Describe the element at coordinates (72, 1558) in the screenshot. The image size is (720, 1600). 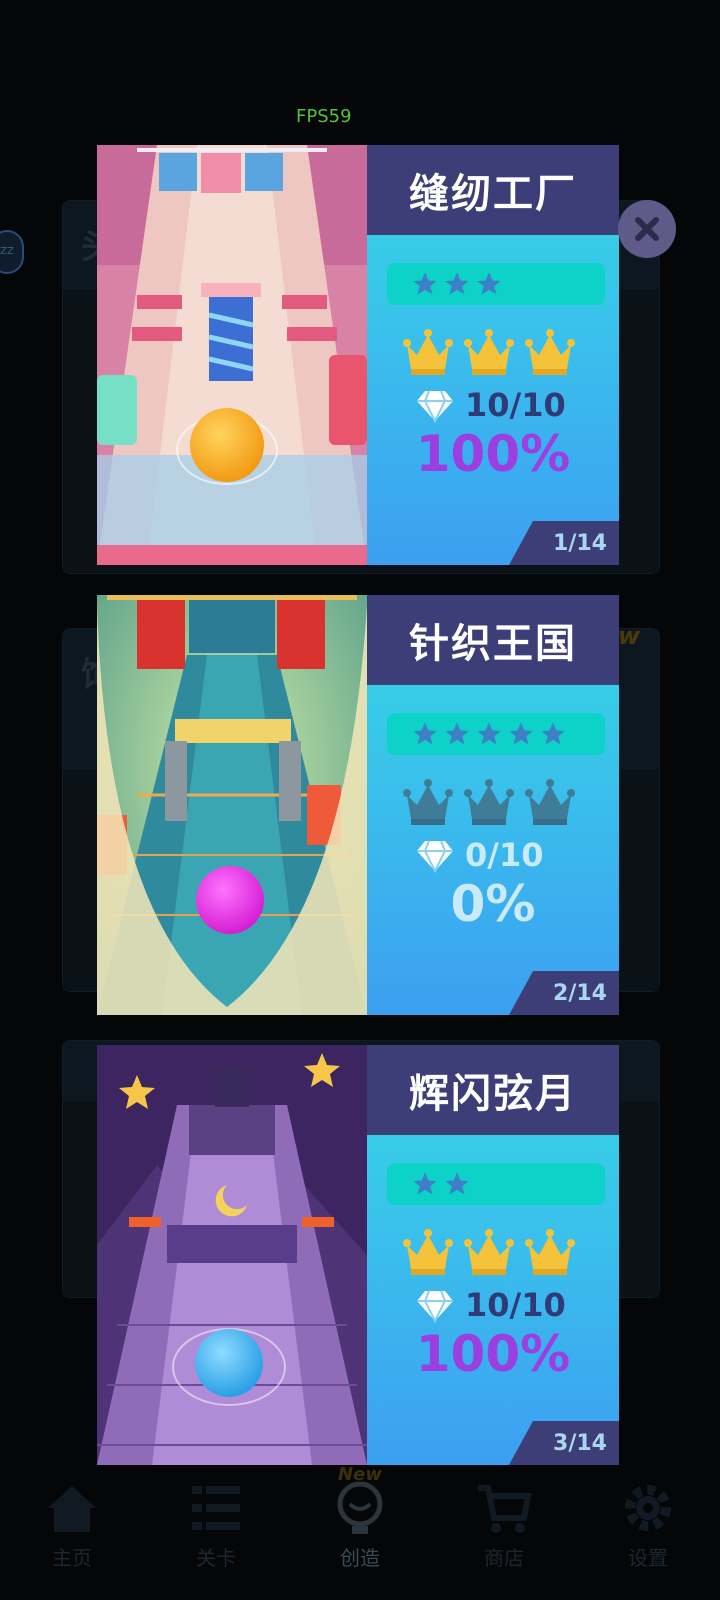
I see `nav-home-label: 主页` at that location.